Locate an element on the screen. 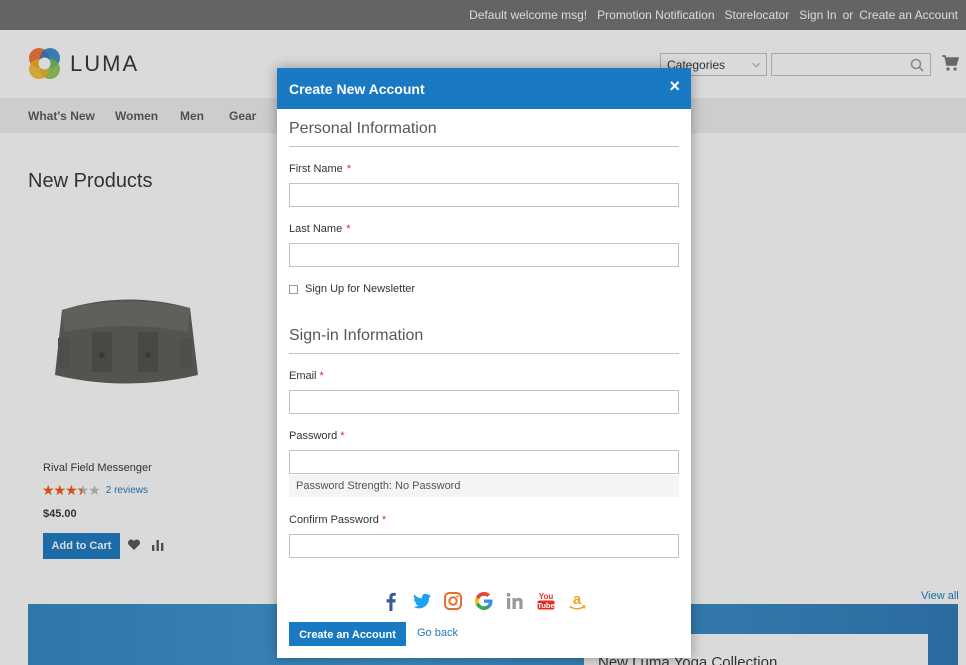 This screenshot has height=665, width=966. amazon-icon: a is located at coordinates (577, 601).